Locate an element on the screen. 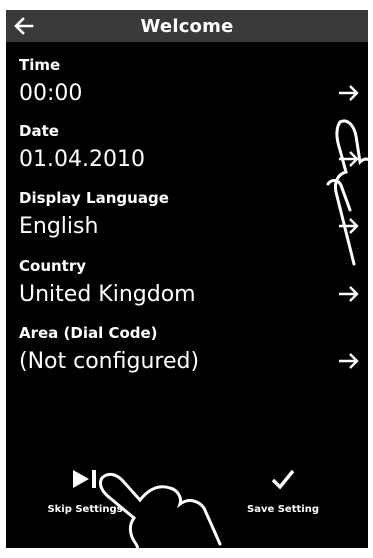 The height and width of the screenshot is (558, 373). setting-label: Time is located at coordinates (40, 65).